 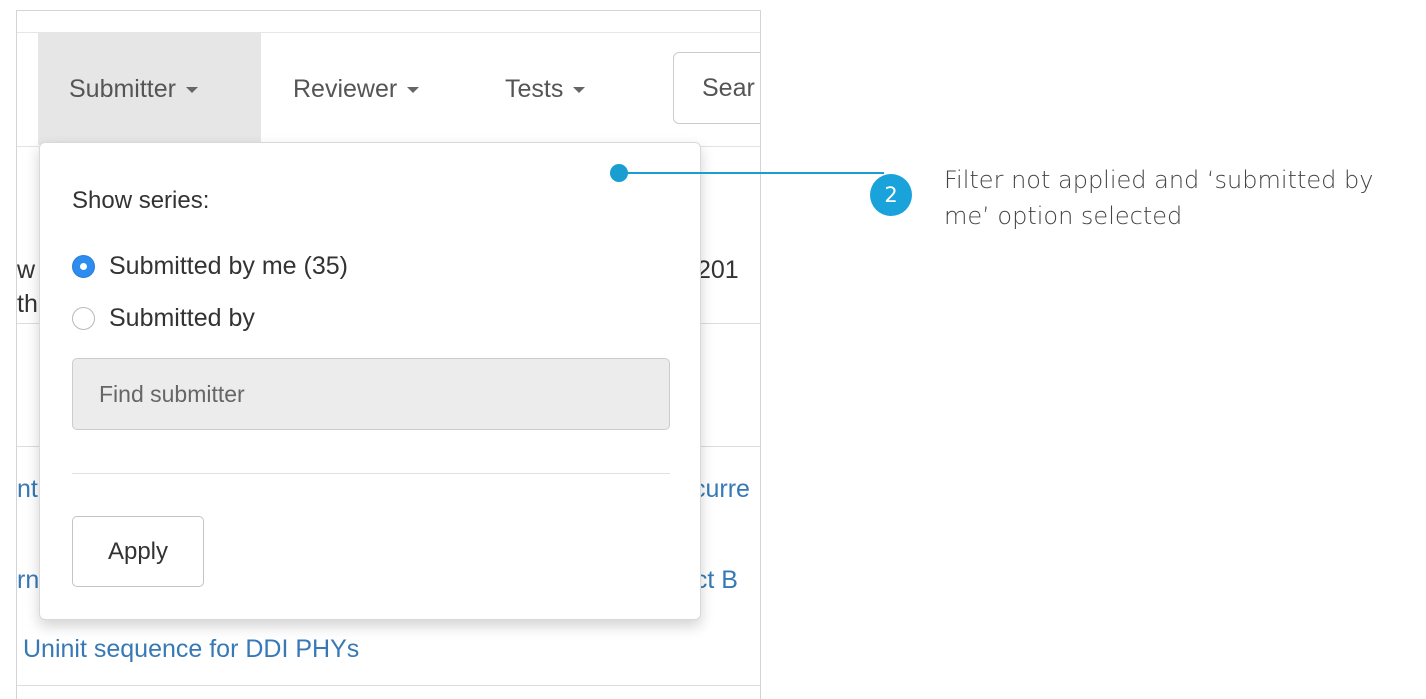 I want to click on radio-label: Submitted by, so click(x=182, y=318).